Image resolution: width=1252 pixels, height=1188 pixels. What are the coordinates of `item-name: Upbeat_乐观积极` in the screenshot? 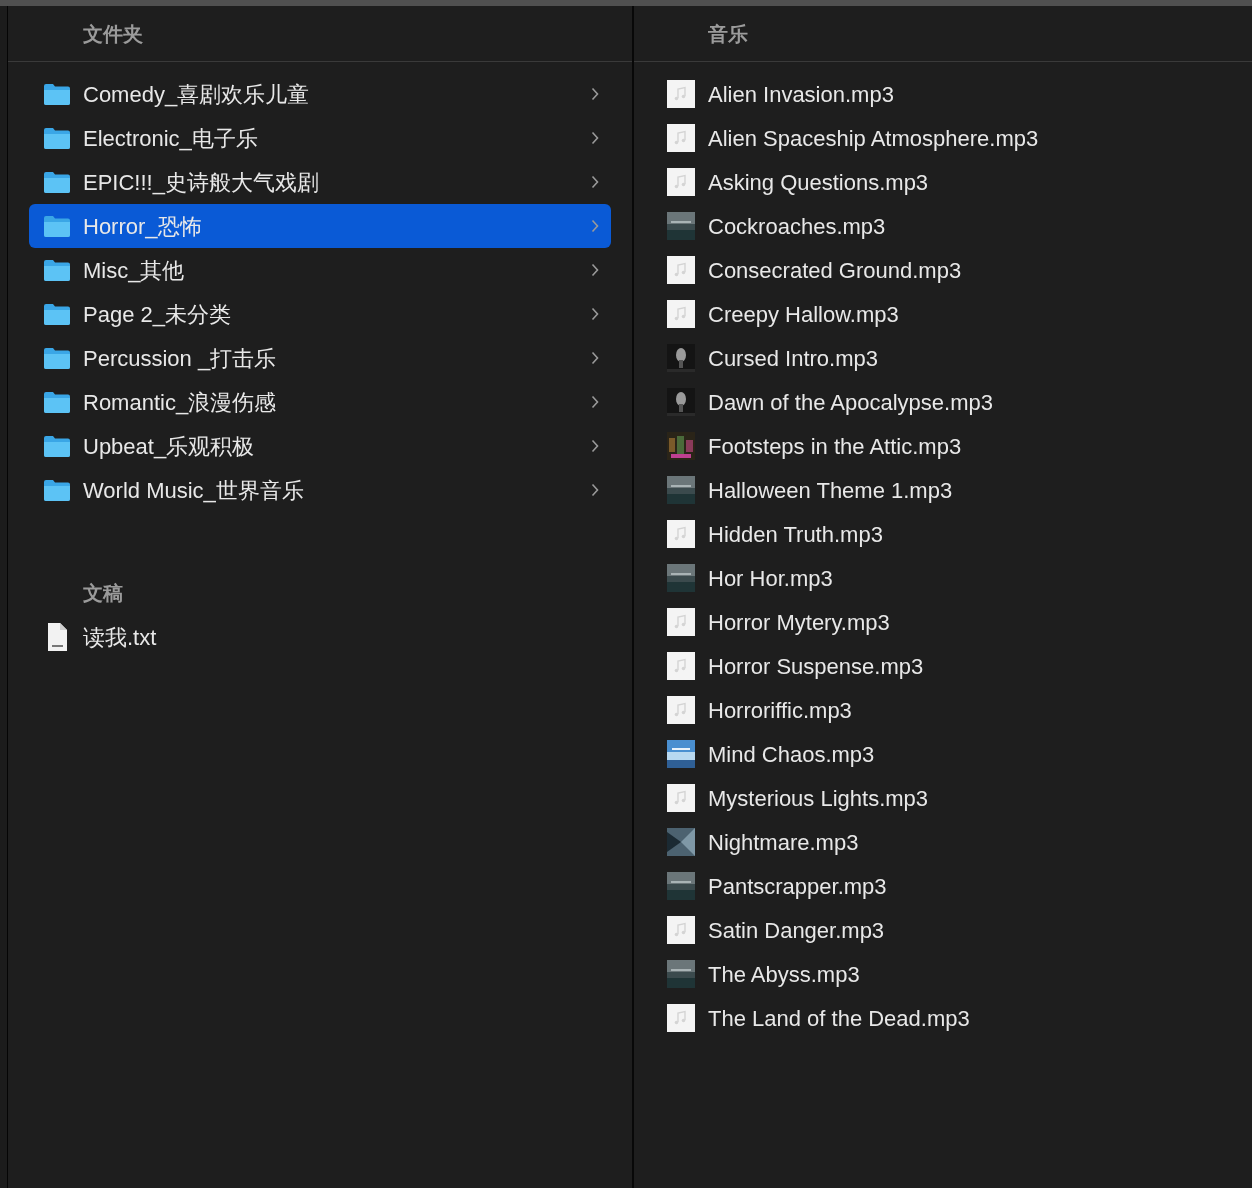 It's located at (169, 446).